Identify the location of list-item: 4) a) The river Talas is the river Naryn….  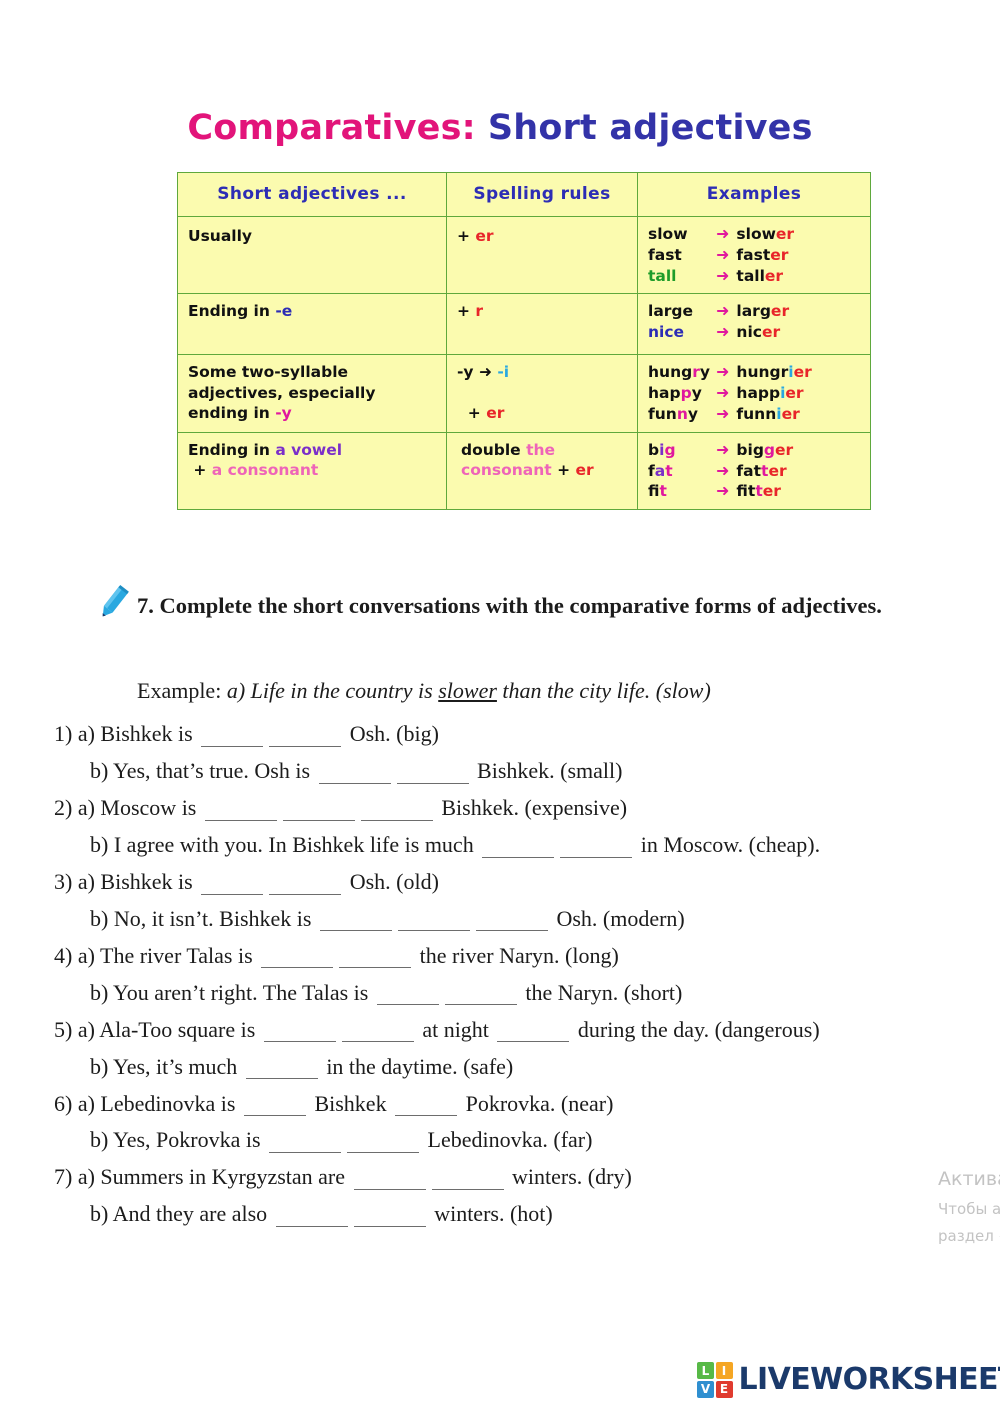
(519, 975).